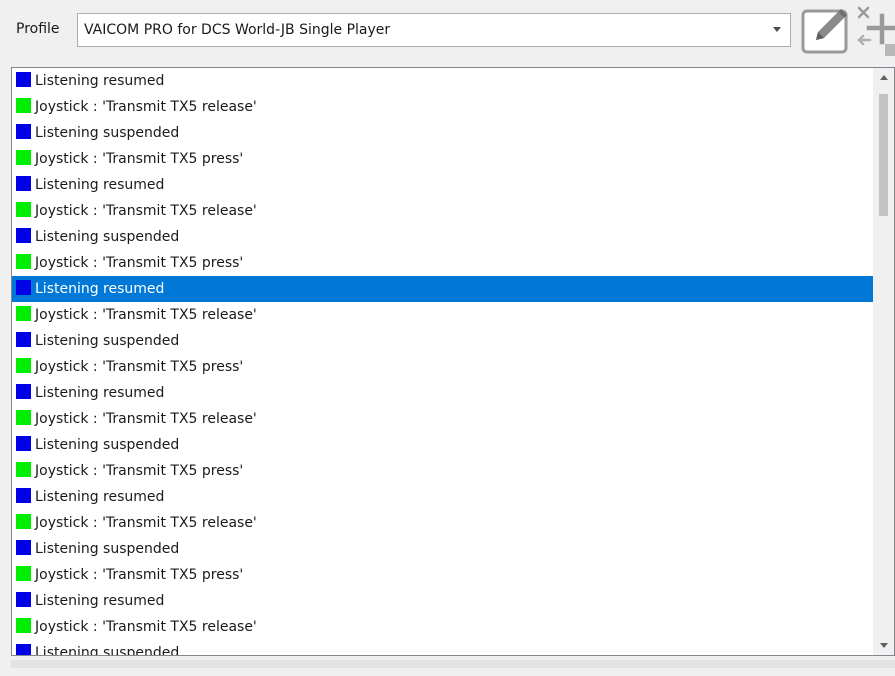  Describe the element at coordinates (777, 29) in the screenshot. I see `chevron-down-icon` at that location.